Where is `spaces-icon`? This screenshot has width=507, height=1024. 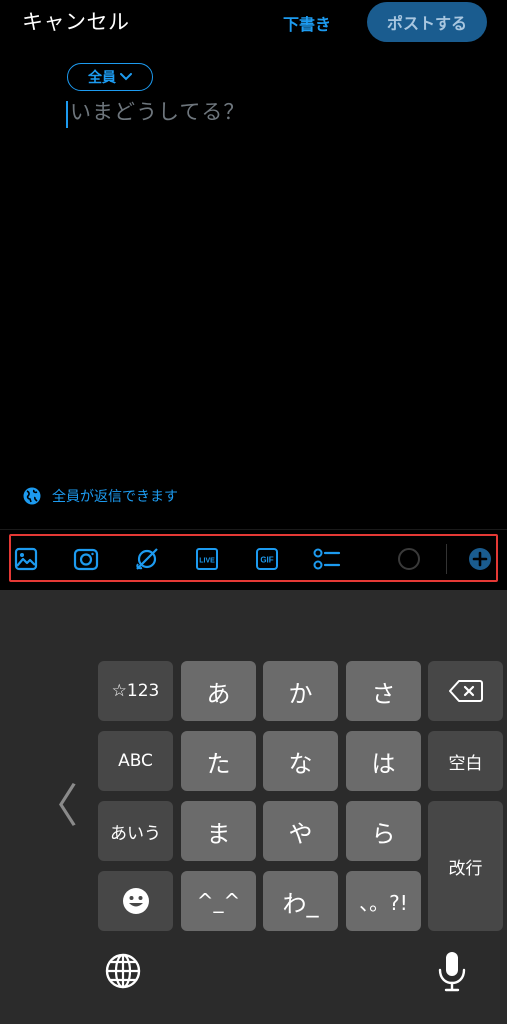
spaces-icon is located at coordinates (147, 559).